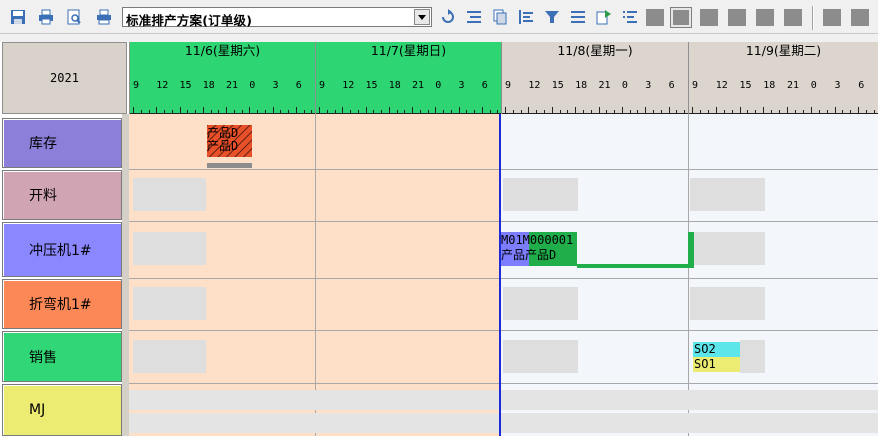 This screenshot has height=436, width=878. Describe the element at coordinates (62, 143) in the screenshot. I see `row-label-inventory: 库存` at that location.